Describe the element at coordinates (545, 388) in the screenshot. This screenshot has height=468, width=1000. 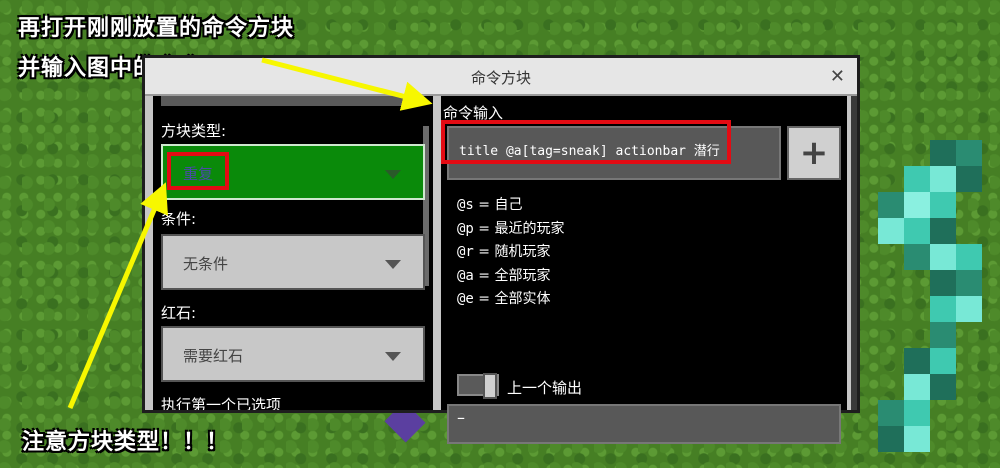
I see `previous-output-label: 上一个输出` at that location.